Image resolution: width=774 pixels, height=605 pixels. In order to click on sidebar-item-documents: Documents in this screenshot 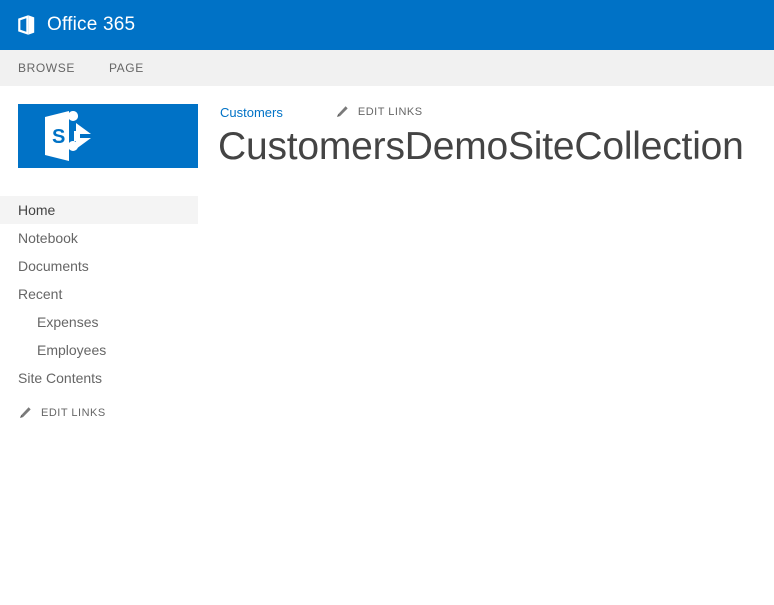, I will do `click(99, 266)`.